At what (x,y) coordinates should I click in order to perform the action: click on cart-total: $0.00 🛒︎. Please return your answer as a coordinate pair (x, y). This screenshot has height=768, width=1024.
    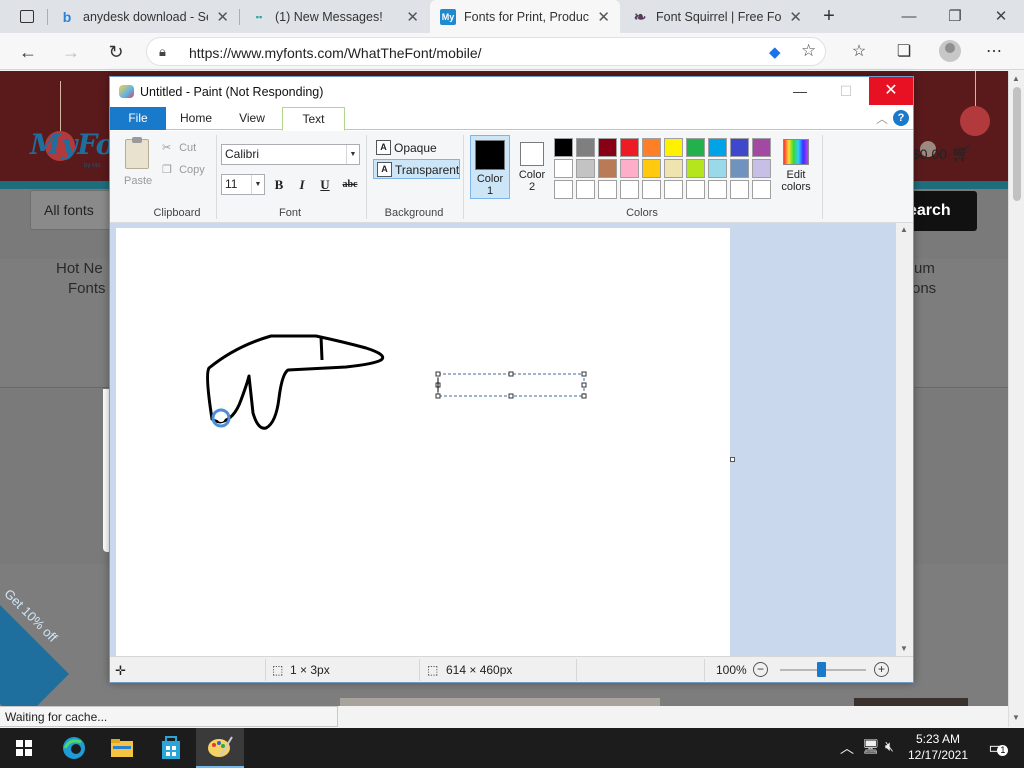
    Looking at the image, I should click on (941, 154).